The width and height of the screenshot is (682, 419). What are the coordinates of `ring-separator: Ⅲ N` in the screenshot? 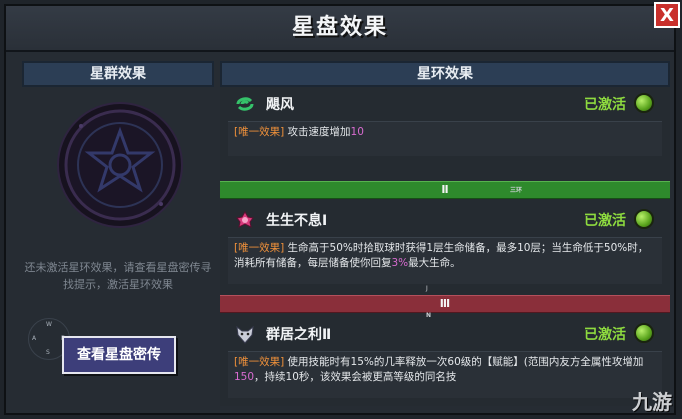 It's located at (445, 307).